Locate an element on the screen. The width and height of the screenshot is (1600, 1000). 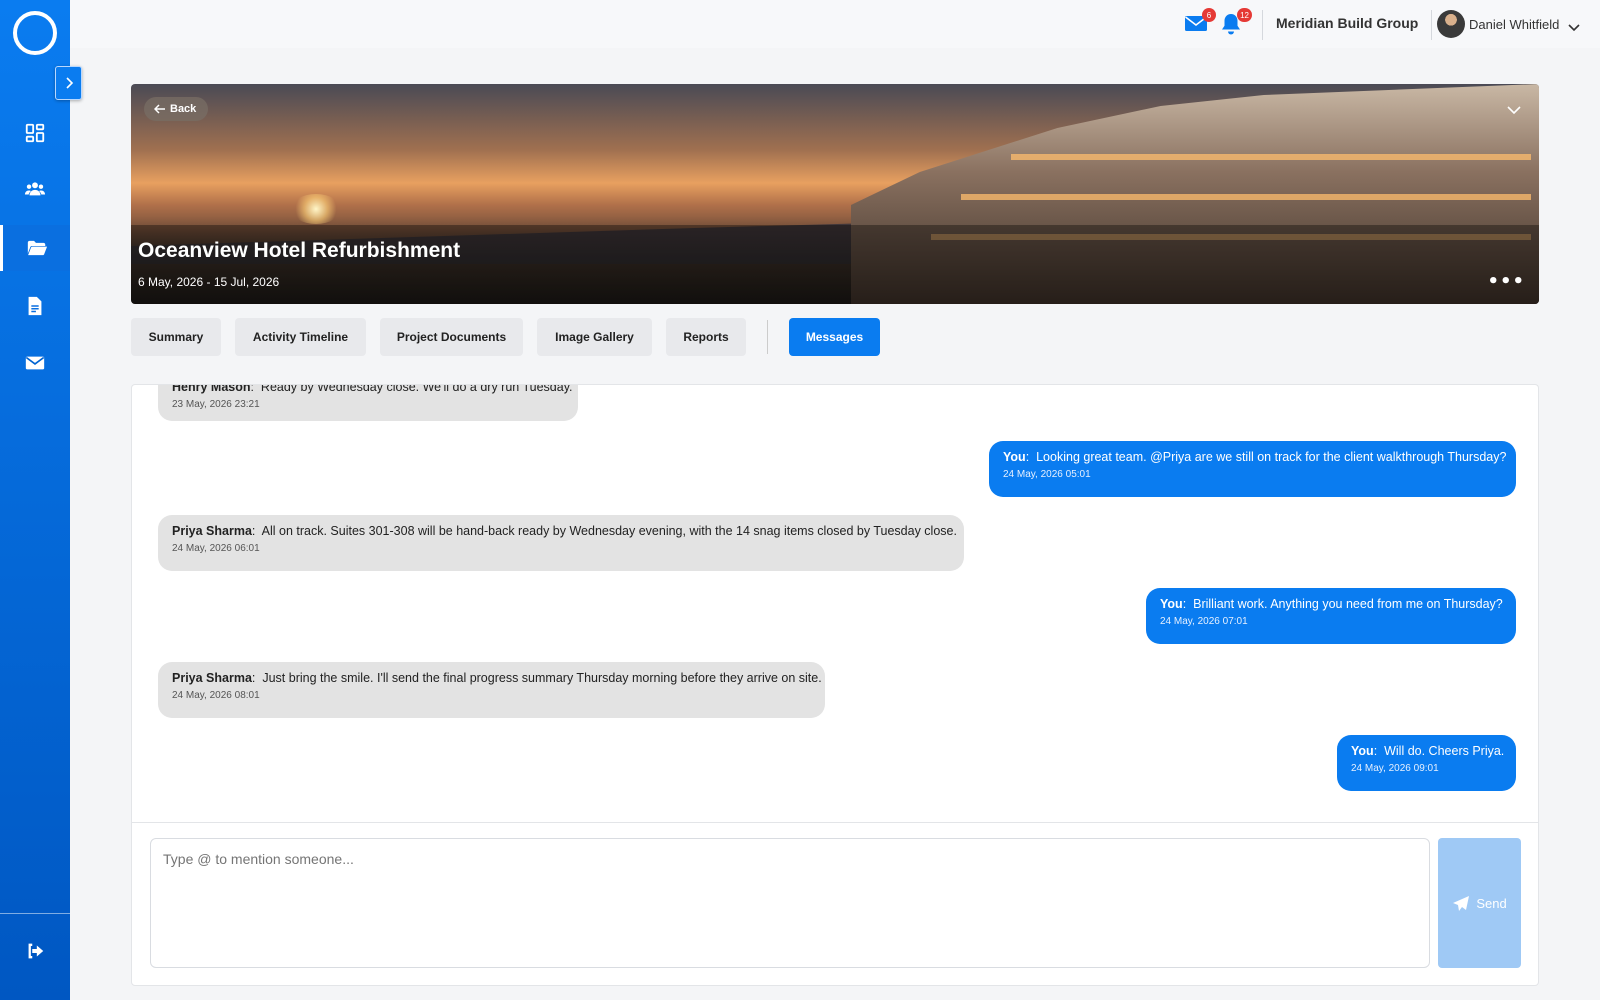
sidebar-item-users is located at coordinates (35, 189).